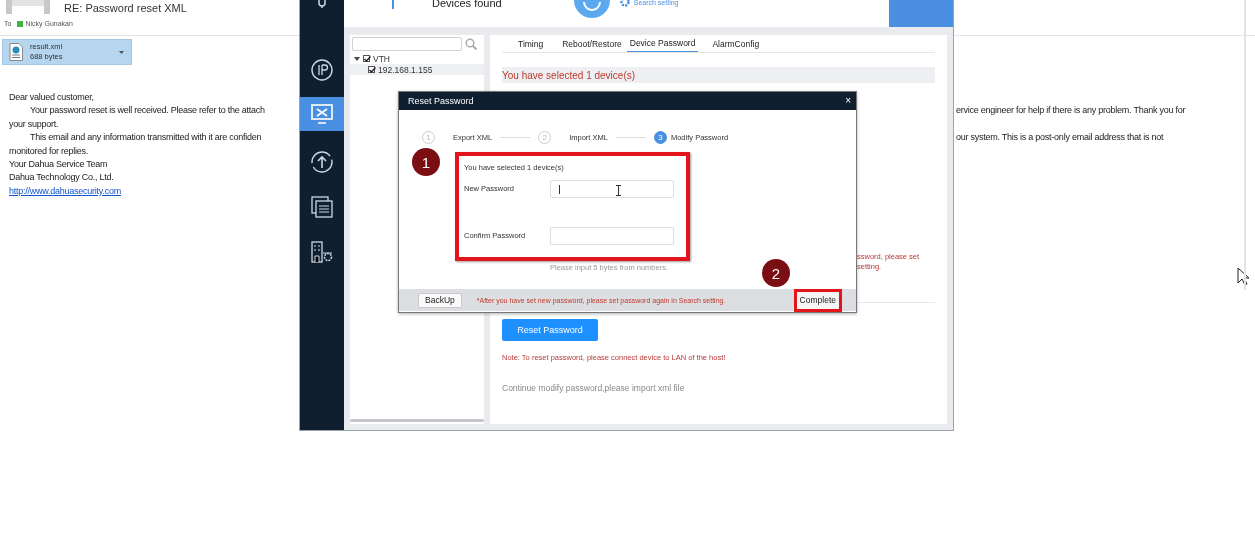 This screenshot has width=1255, height=541. What do you see at coordinates (817, 300) in the screenshot?
I see `complete-button: Complete` at bounding box center [817, 300].